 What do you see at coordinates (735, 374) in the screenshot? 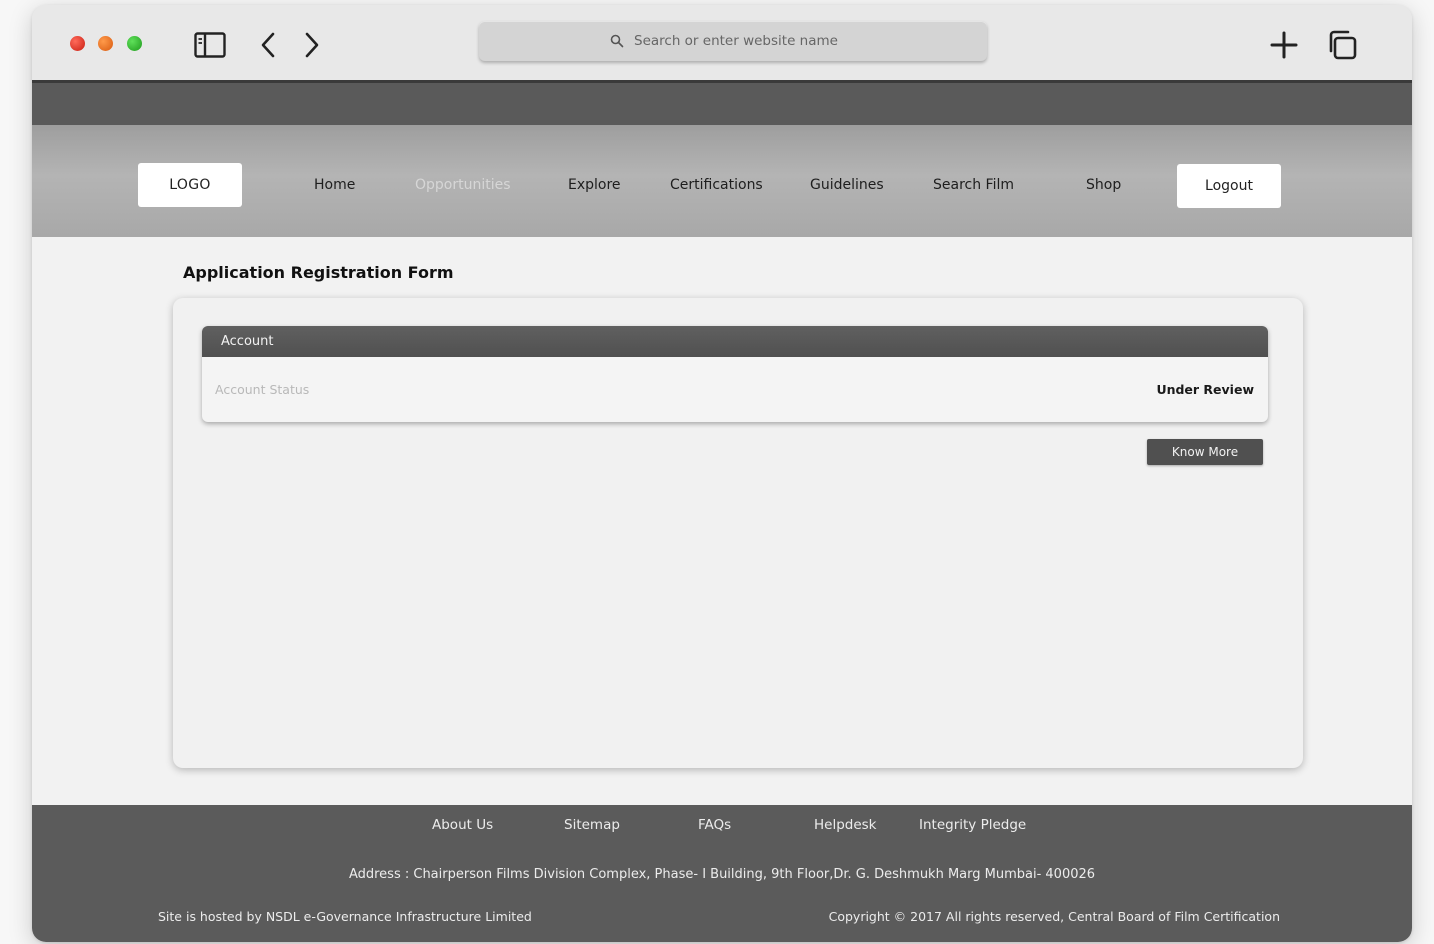
I see `account-panel: Account Account Status Under Review` at bounding box center [735, 374].